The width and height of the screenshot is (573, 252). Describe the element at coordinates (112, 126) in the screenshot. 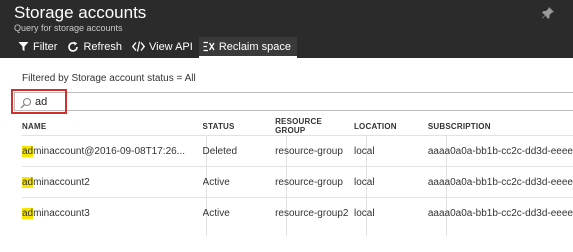

I see `column-header-name: NAME` at that location.